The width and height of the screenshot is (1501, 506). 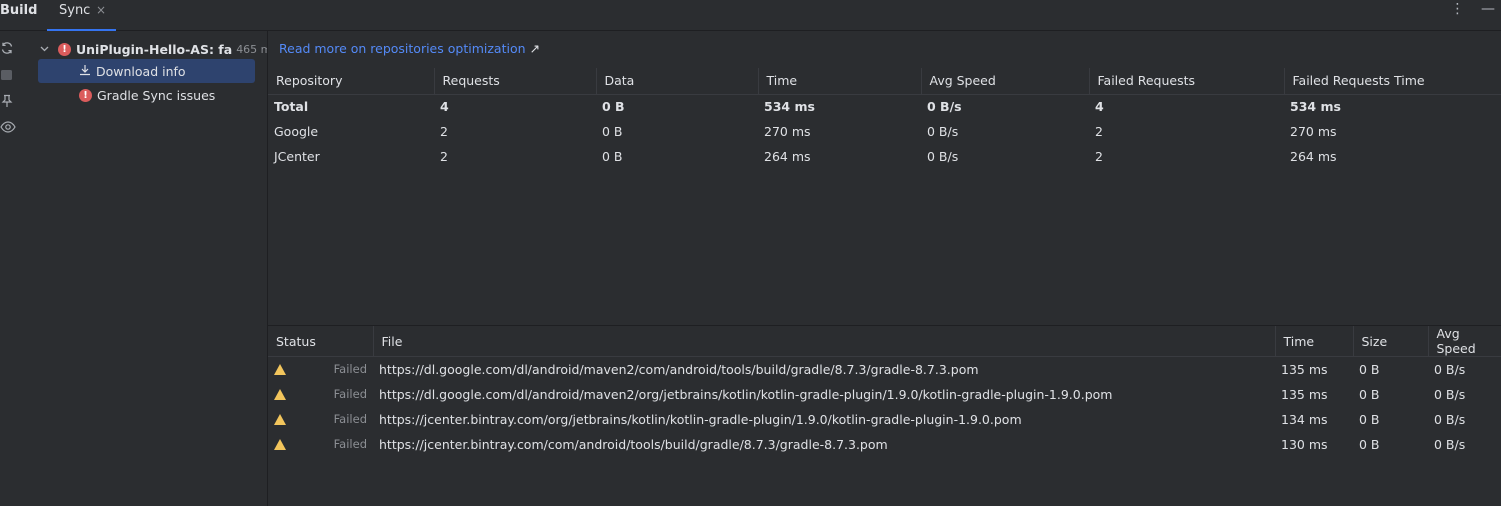 What do you see at coordinates (884, 156) in the screenshot?
I see `table-row: JCenter 2 0 B 264 ms 0 B/s 2 264 ms` at bounding box center [884, 156].